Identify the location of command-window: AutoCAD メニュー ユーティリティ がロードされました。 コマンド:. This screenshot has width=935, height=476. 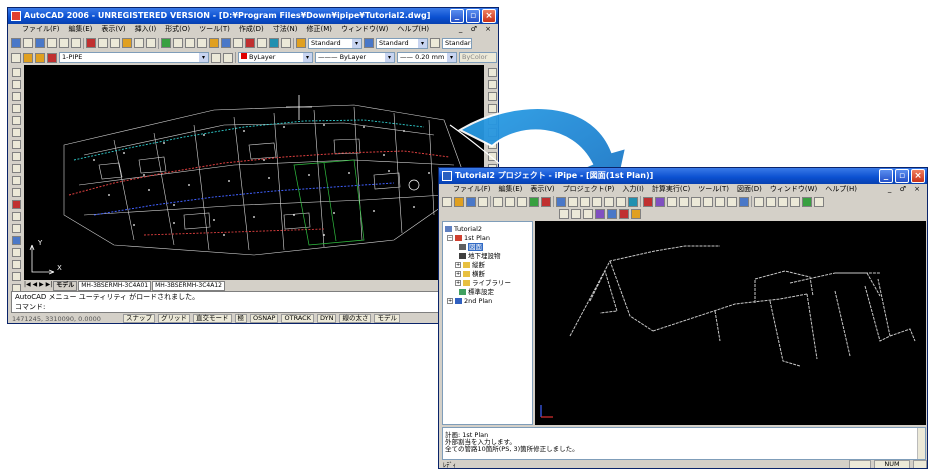
(253, 302).